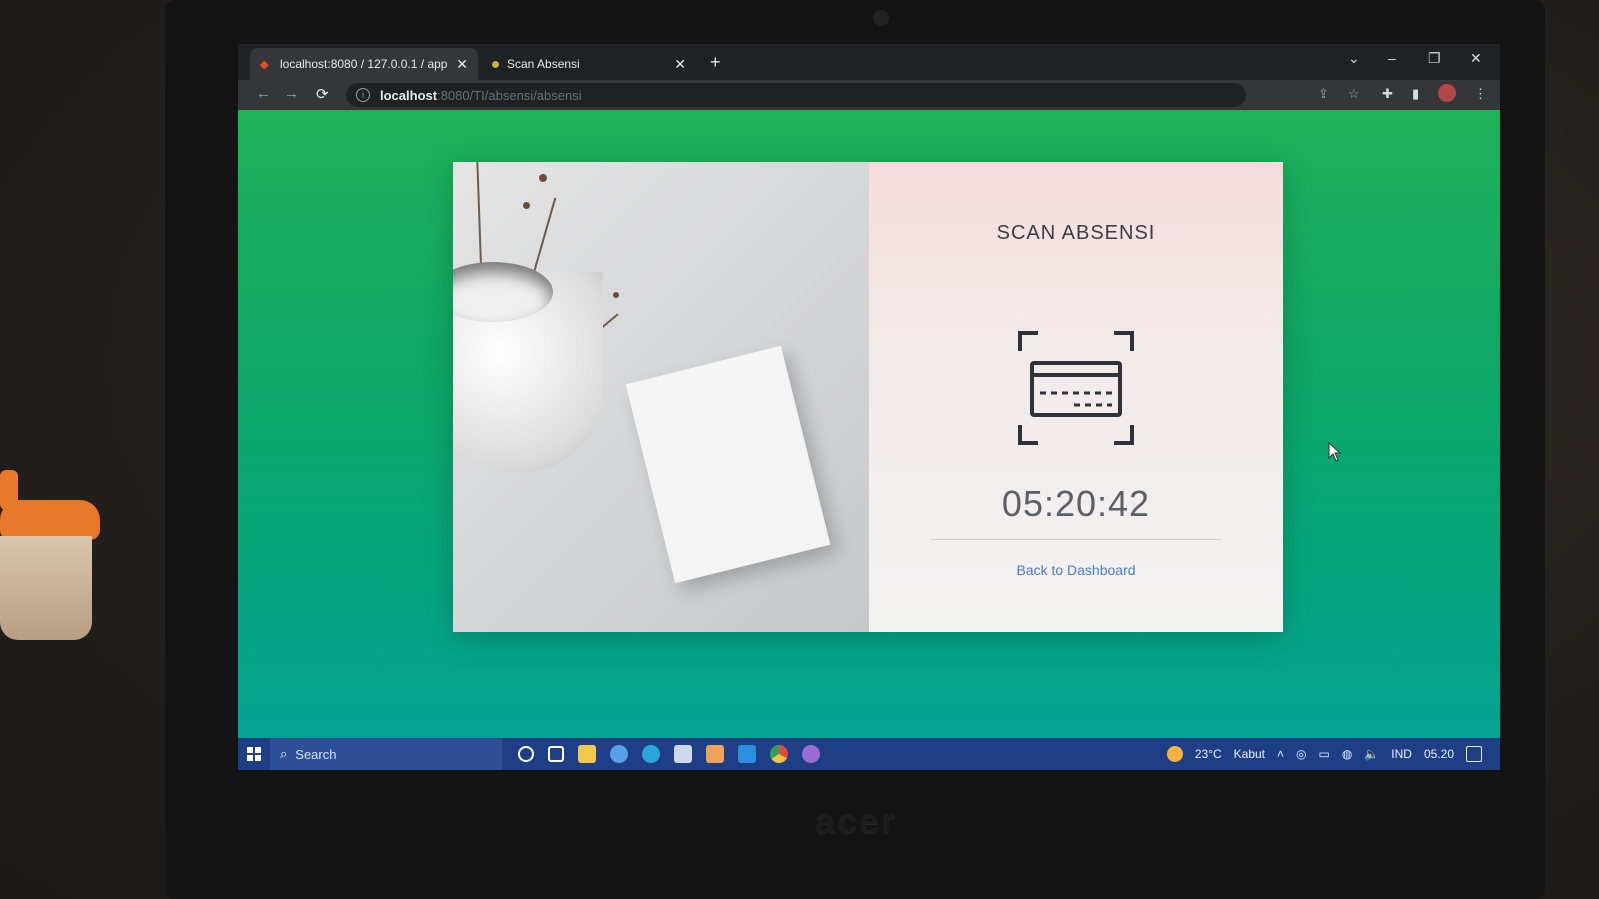 This screenshot has height=899, width=1599. I want to click on minimize-icon: –, so click(1392, 58).